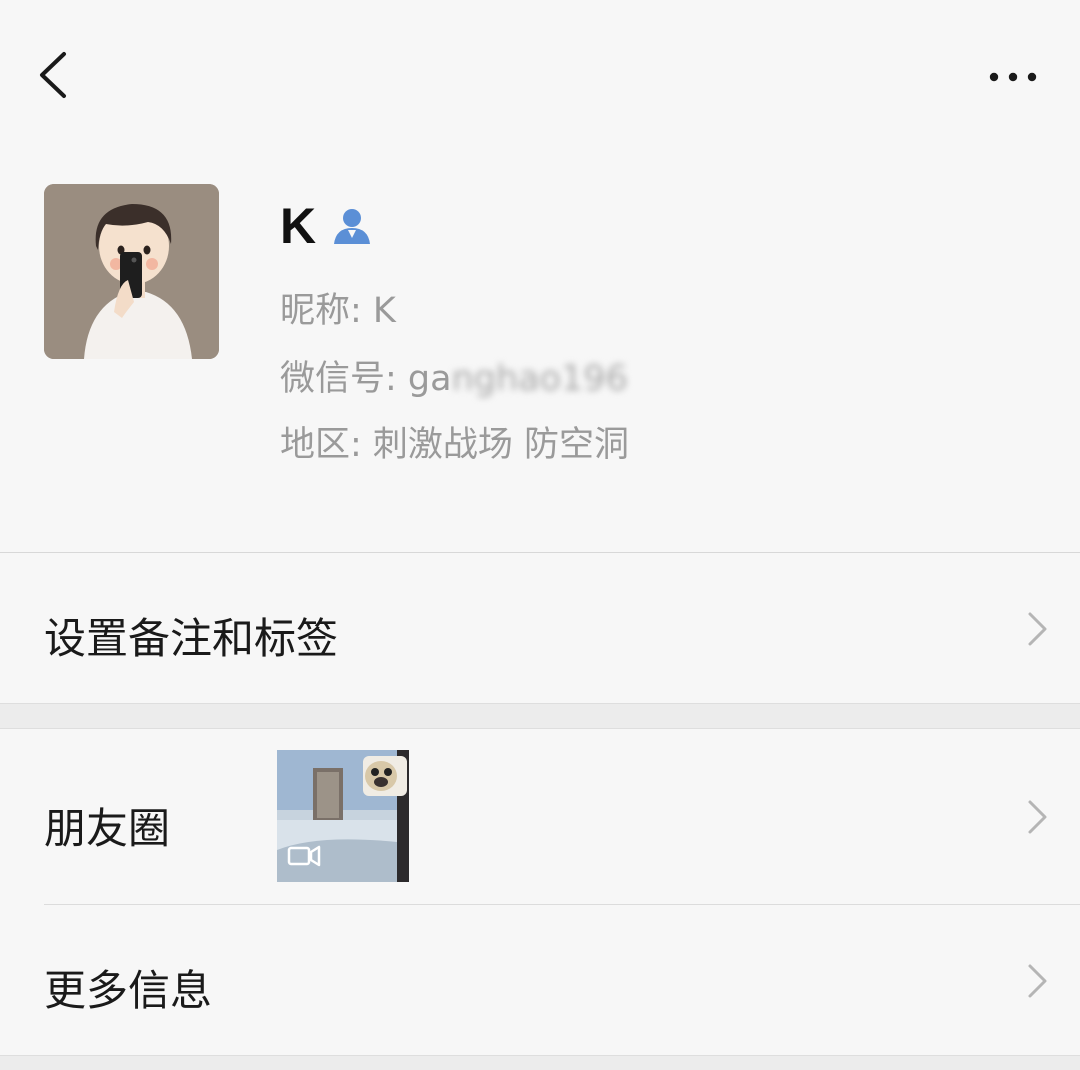 This screenshot has height=1070, width=1080. I want to click on nickname-value: K, so click(384, 311).